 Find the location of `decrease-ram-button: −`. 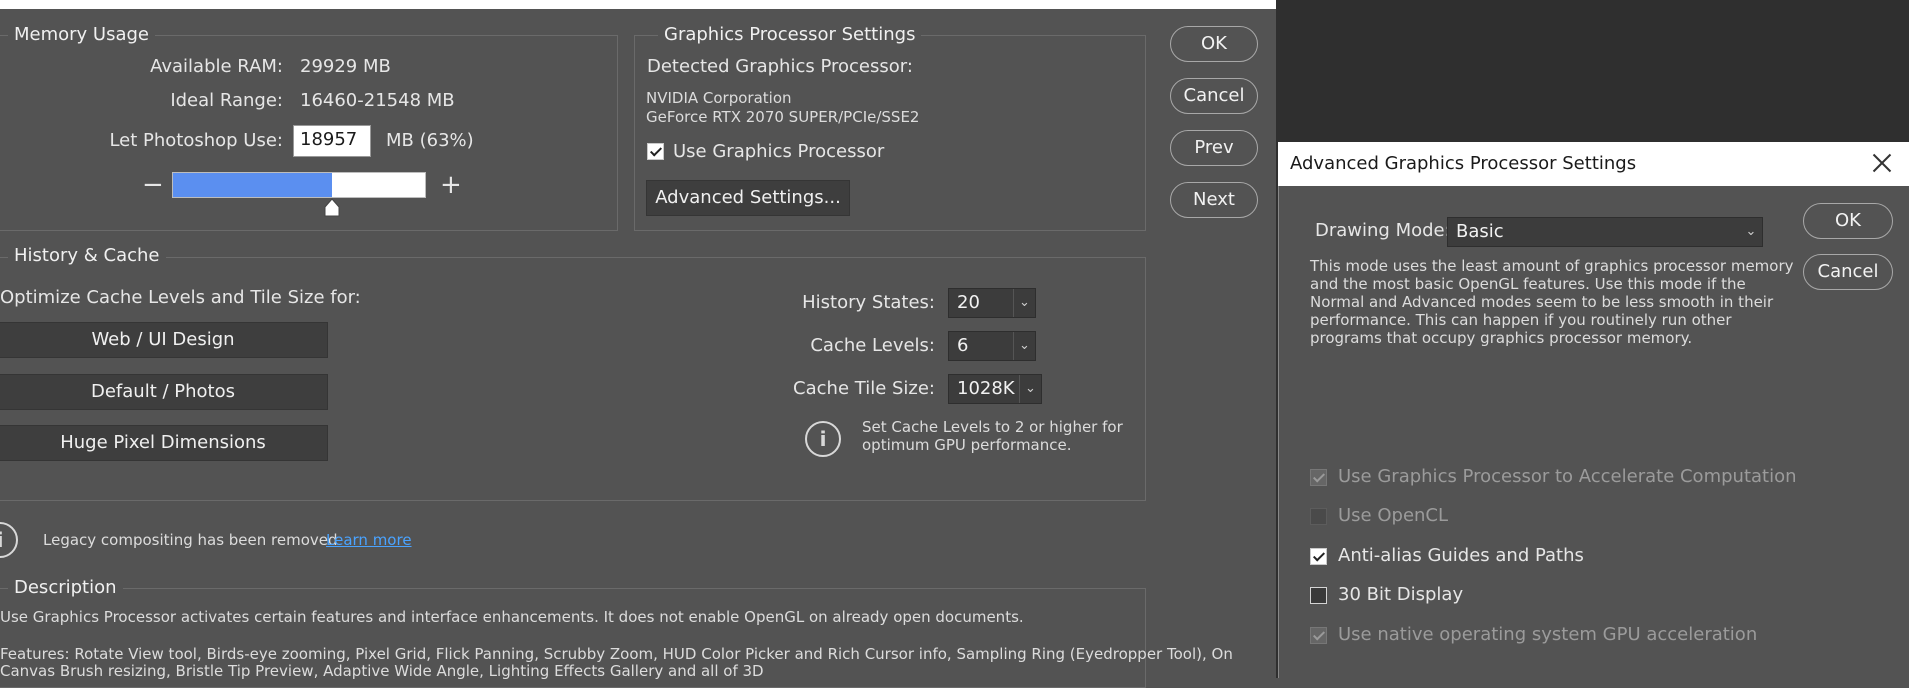

decrease-ram-button: − is located at coordinates (153, 185).